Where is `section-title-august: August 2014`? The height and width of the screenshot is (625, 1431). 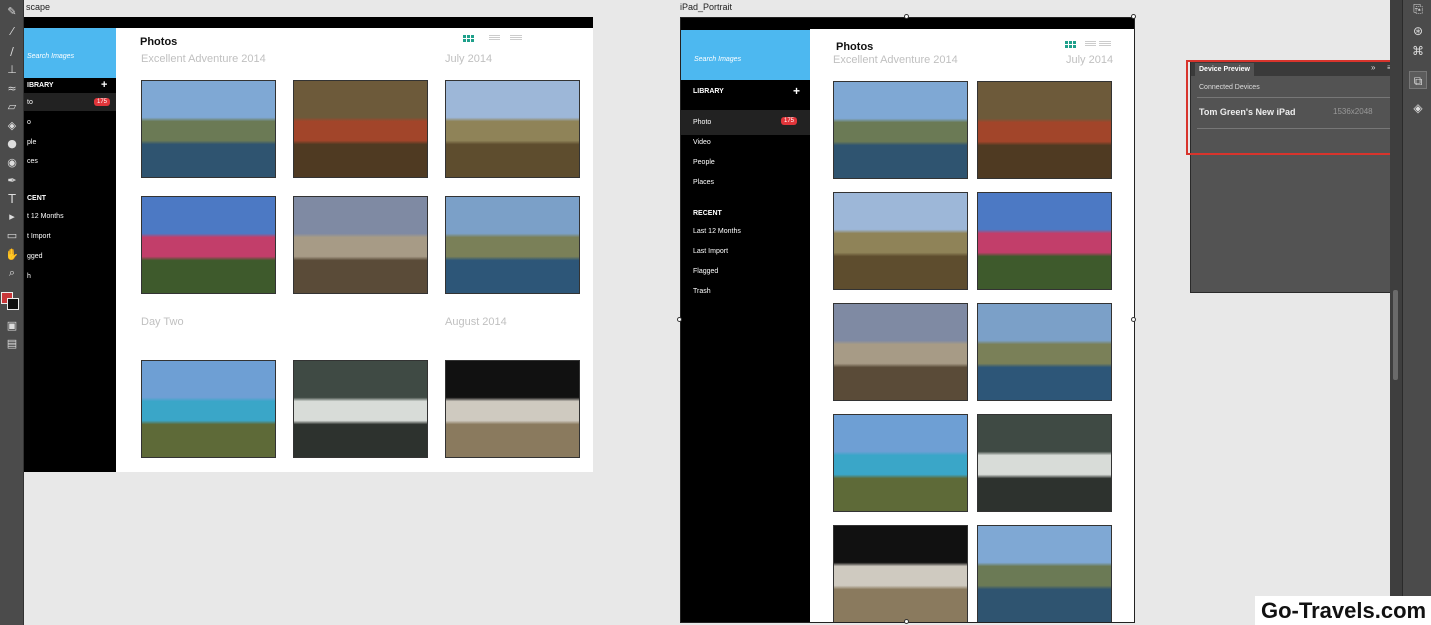
section-title-august: August 2014 is located at coordinates (476, 322).